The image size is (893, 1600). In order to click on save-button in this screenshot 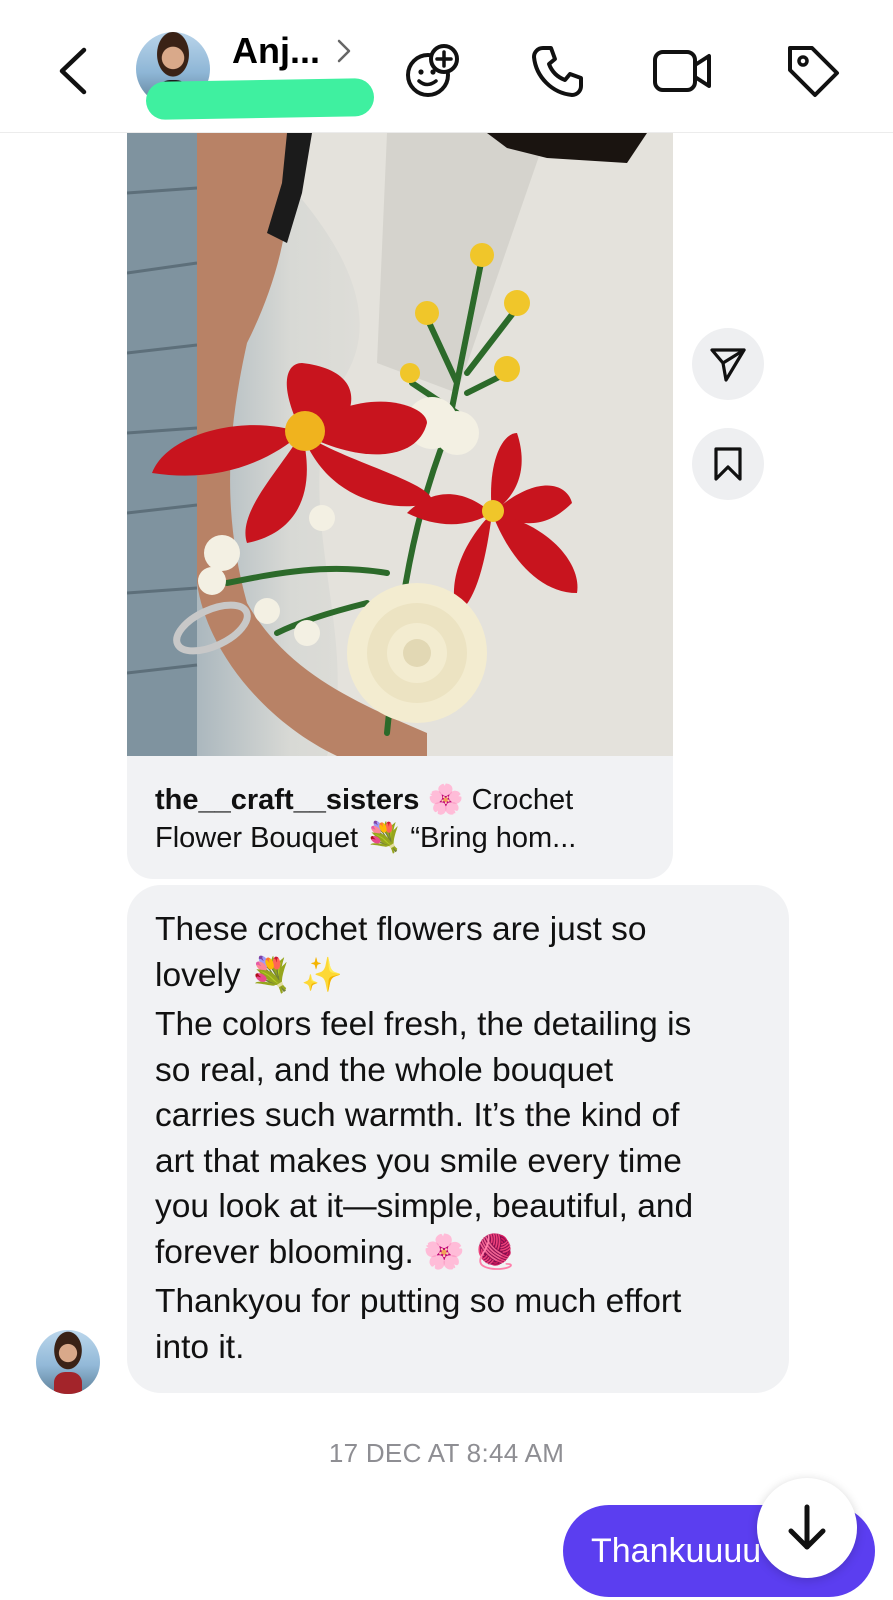, I will do `click(728, 464)`.